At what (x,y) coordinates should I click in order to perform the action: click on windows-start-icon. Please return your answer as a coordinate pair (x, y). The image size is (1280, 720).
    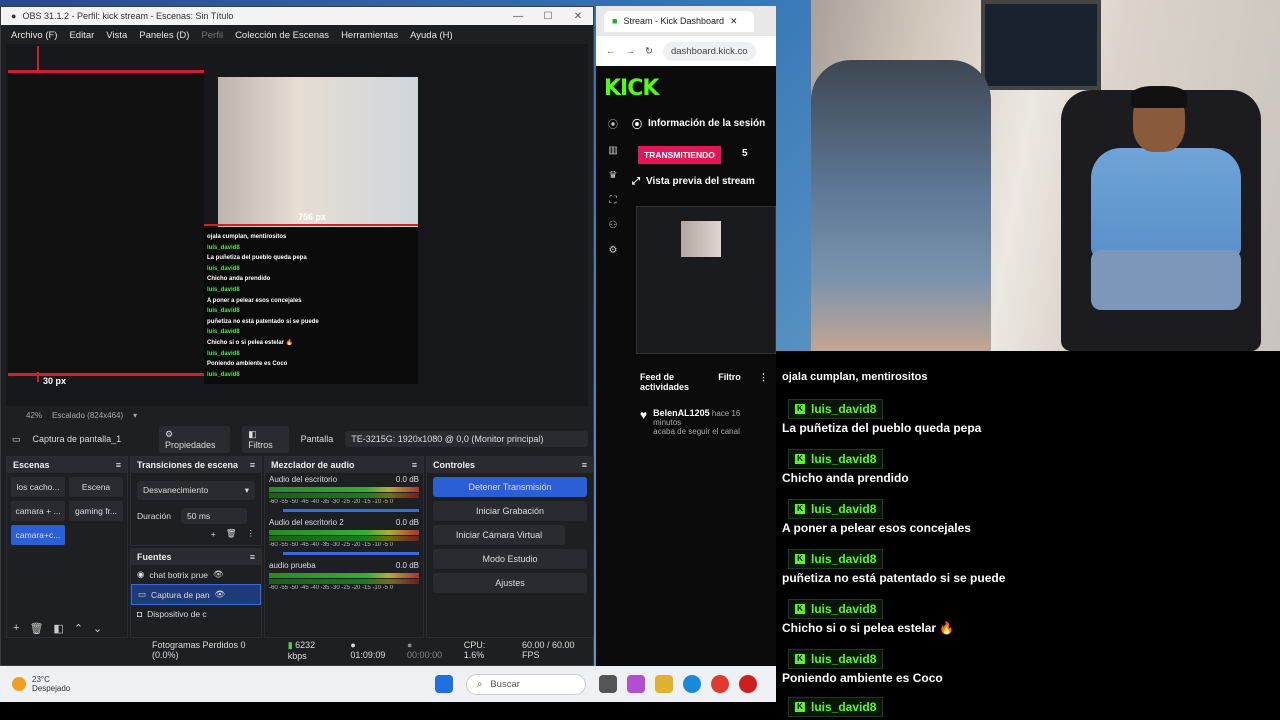
    Looking at the image, I should click on (444, 684).